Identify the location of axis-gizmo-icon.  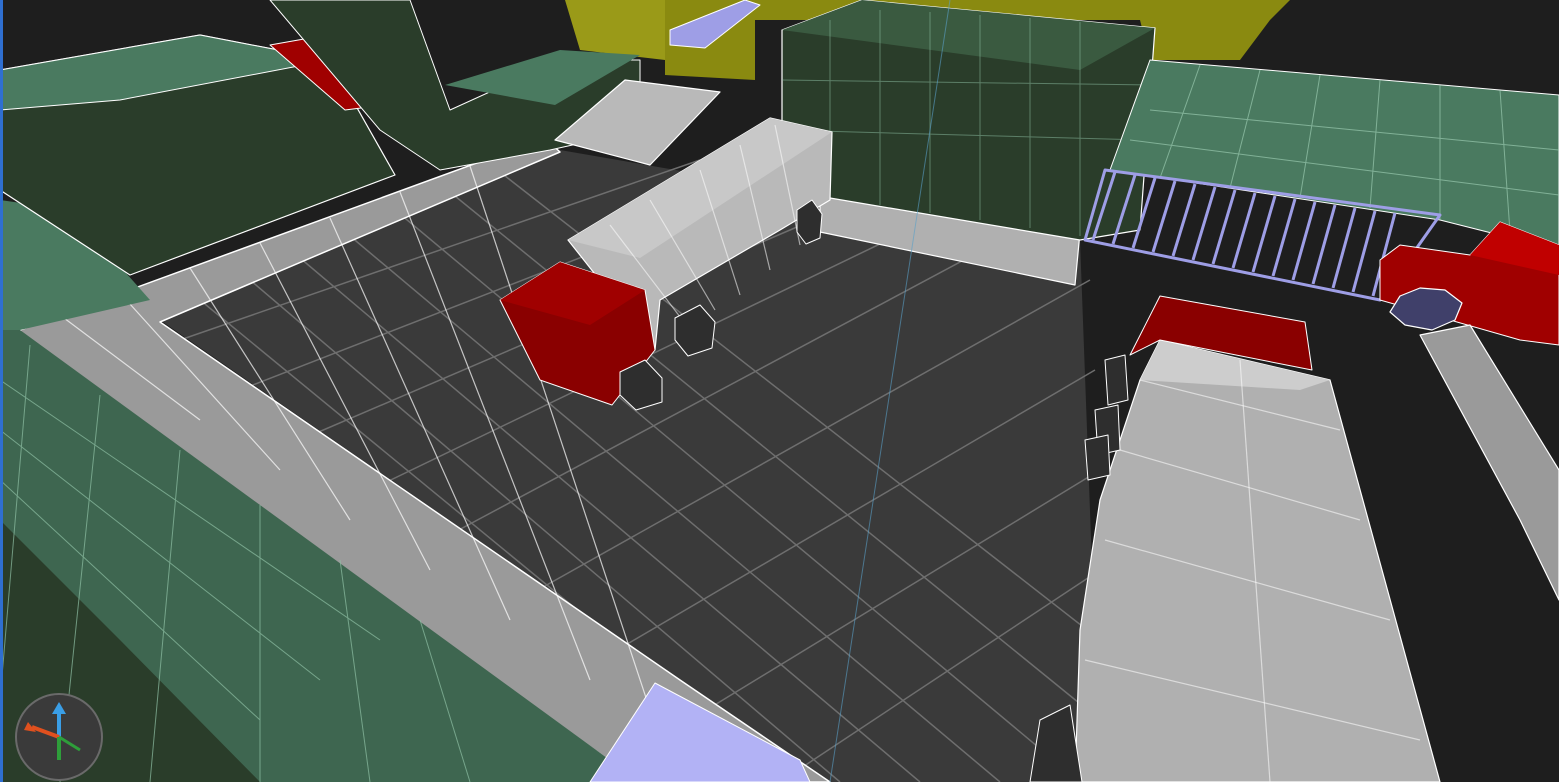
(59, 737).